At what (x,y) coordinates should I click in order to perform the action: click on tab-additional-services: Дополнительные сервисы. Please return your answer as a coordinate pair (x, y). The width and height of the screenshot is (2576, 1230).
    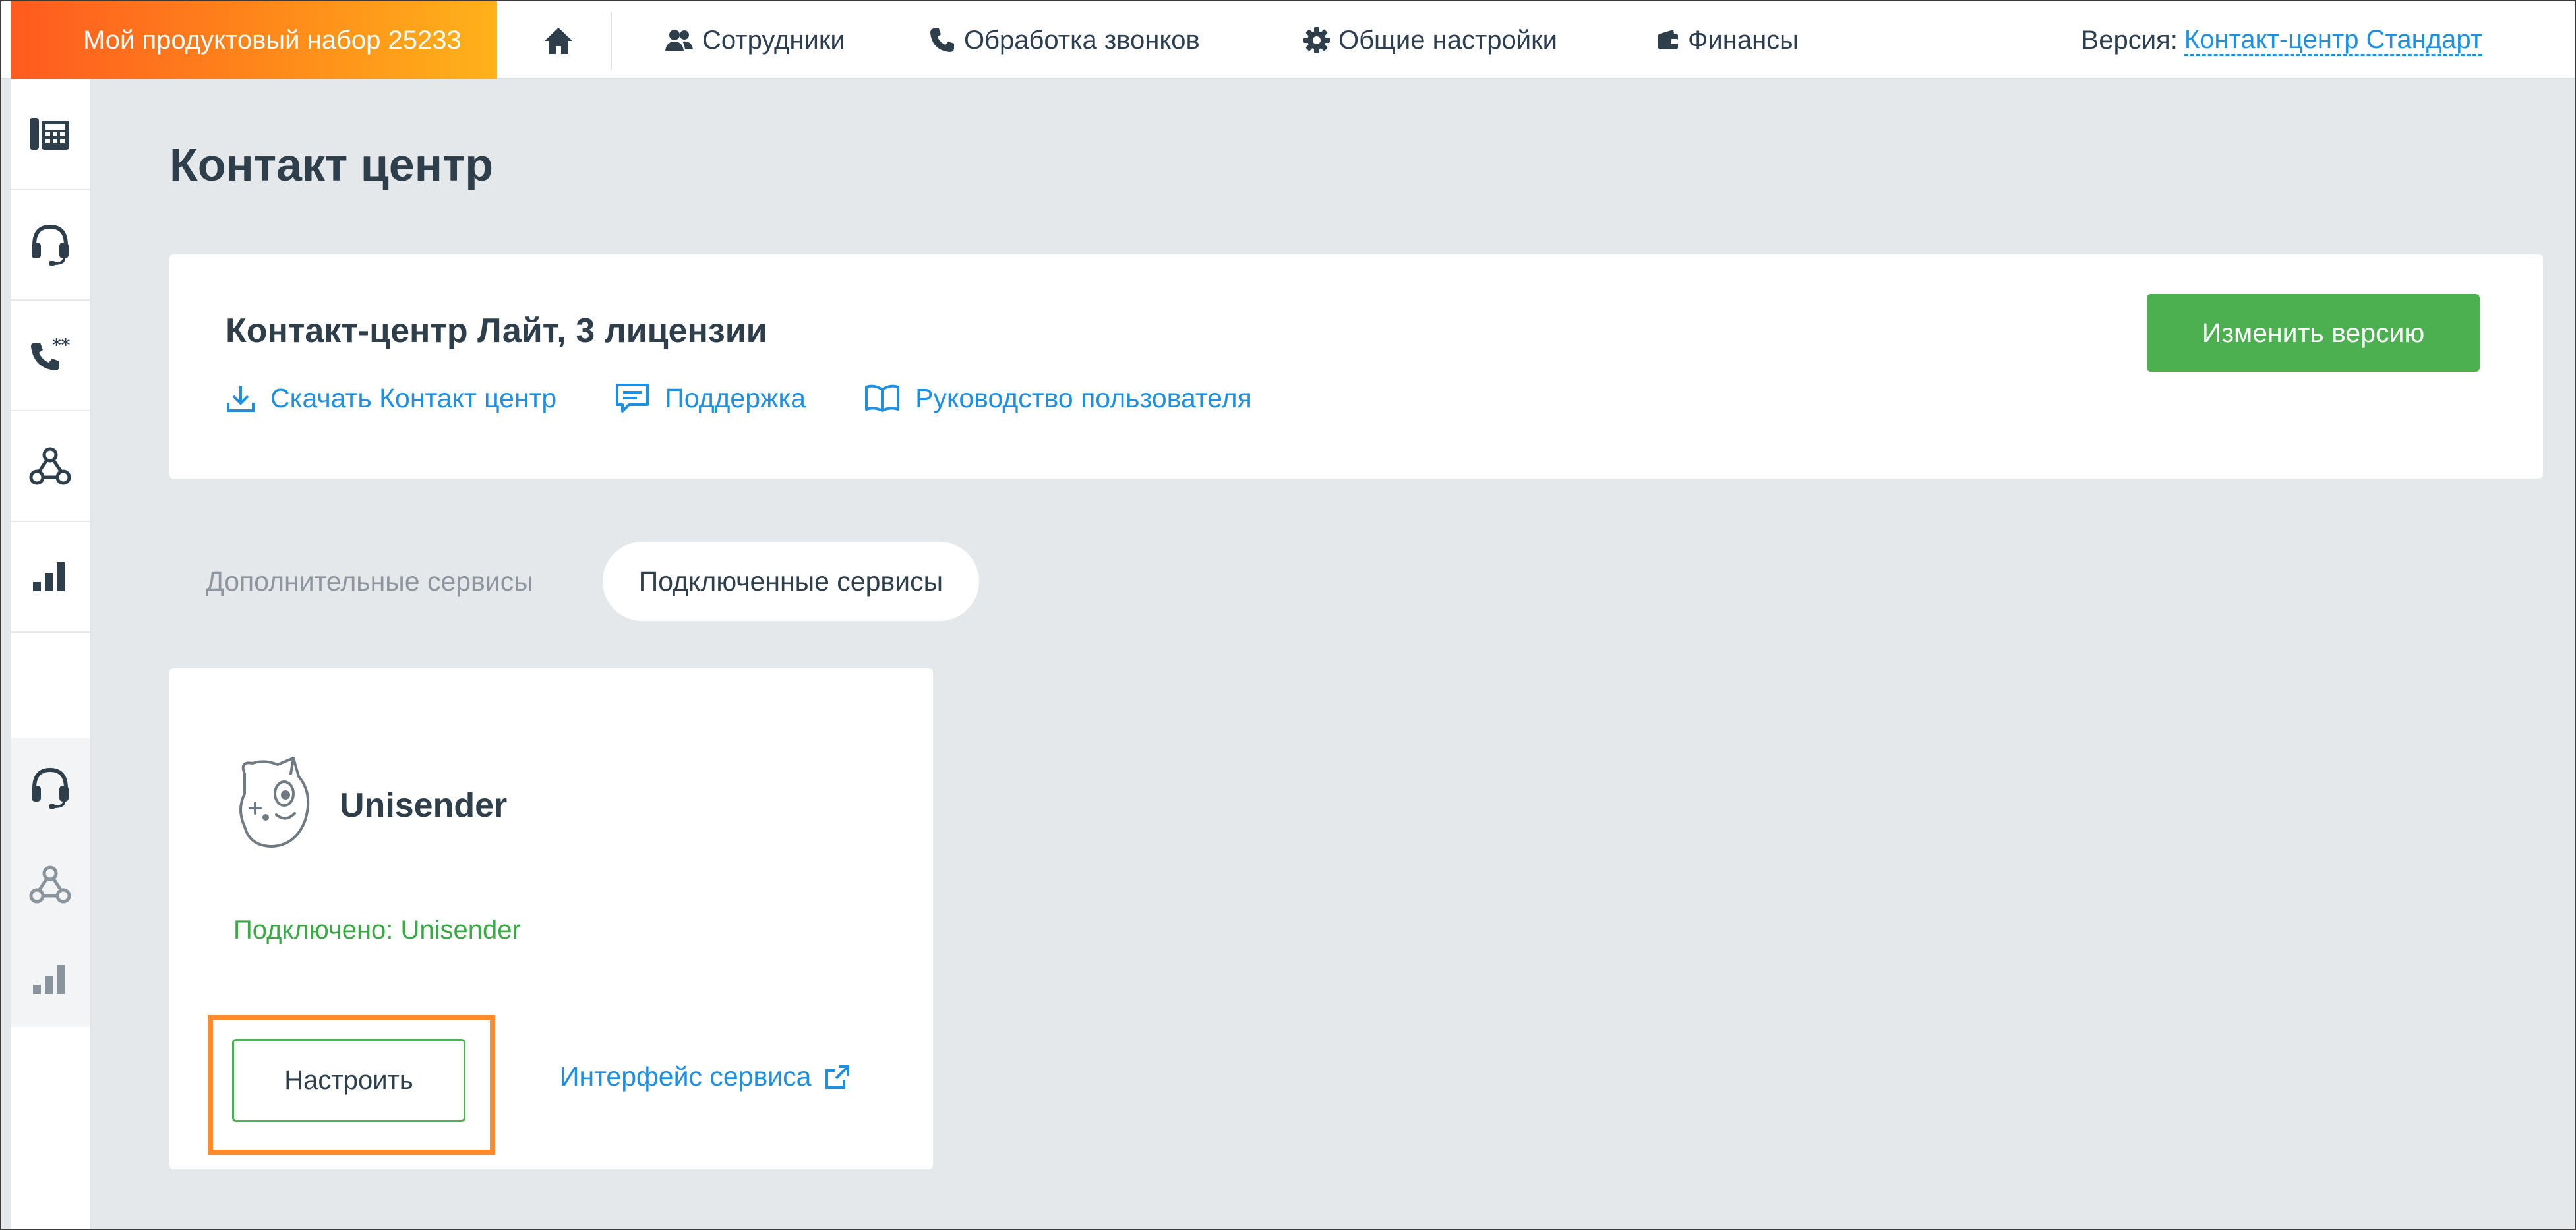
    Looking at the image, I should click on (369, 581).